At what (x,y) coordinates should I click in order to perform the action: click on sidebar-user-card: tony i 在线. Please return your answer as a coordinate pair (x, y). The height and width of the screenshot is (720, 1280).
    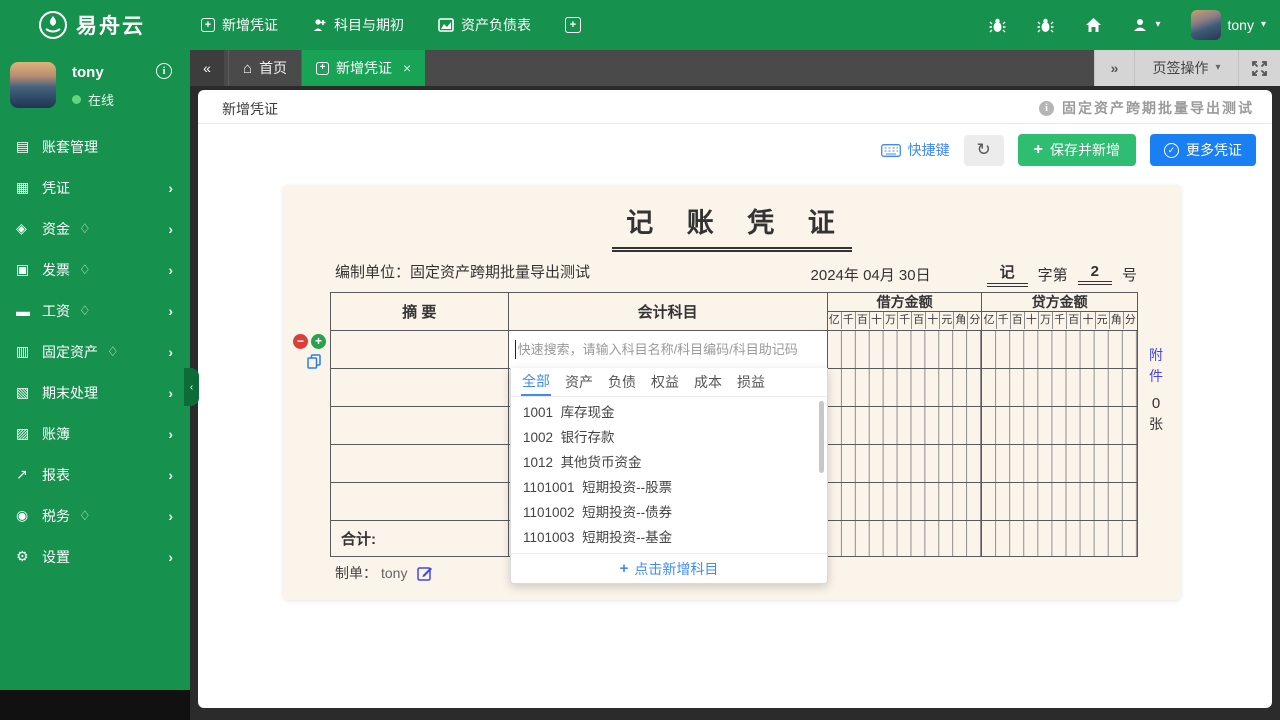
    Looking at the image, I should click on (95, 82).